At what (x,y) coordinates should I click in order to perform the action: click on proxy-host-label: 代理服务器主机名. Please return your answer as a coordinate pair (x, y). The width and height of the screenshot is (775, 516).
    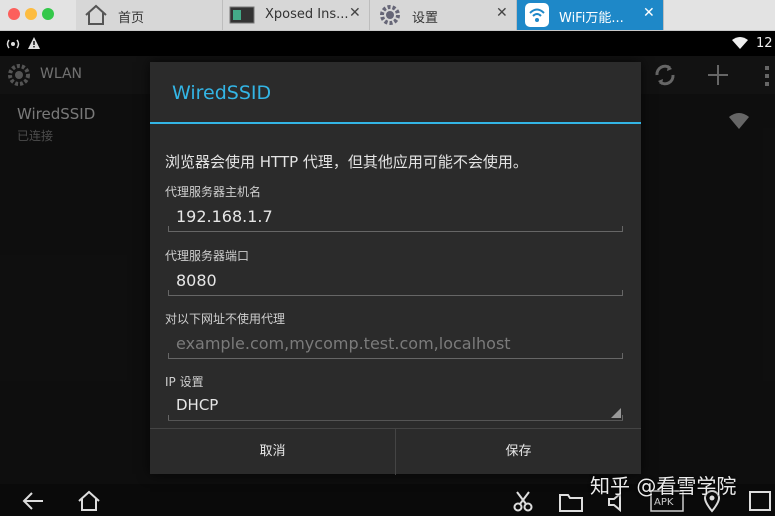
    Looking at the image, I should click on (213, 192).